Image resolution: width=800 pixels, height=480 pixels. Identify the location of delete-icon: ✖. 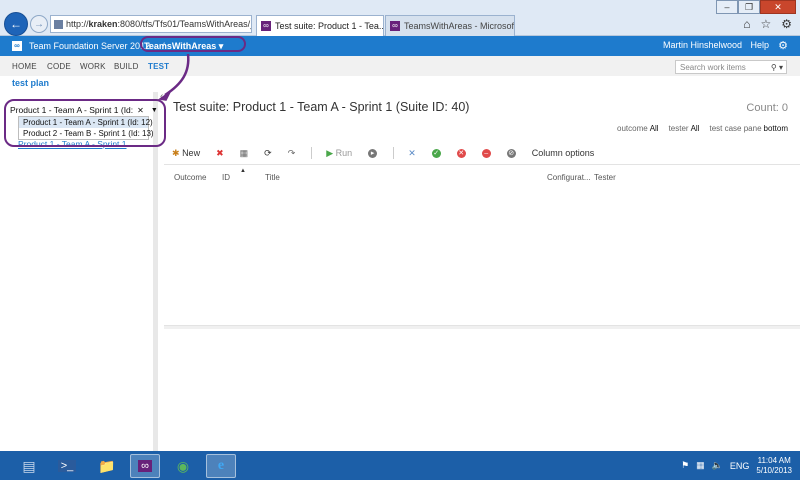
(220, 152).